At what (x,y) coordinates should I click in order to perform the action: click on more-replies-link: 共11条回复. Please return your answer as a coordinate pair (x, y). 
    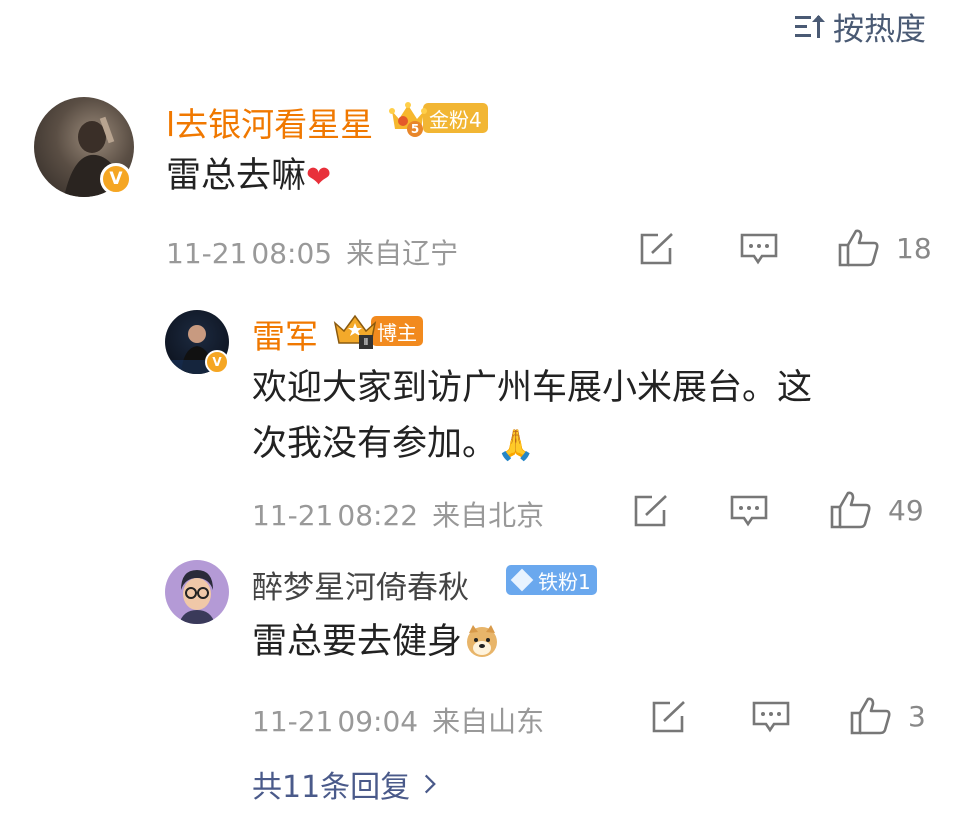
    Looking at the image, I should click on (344, 784).